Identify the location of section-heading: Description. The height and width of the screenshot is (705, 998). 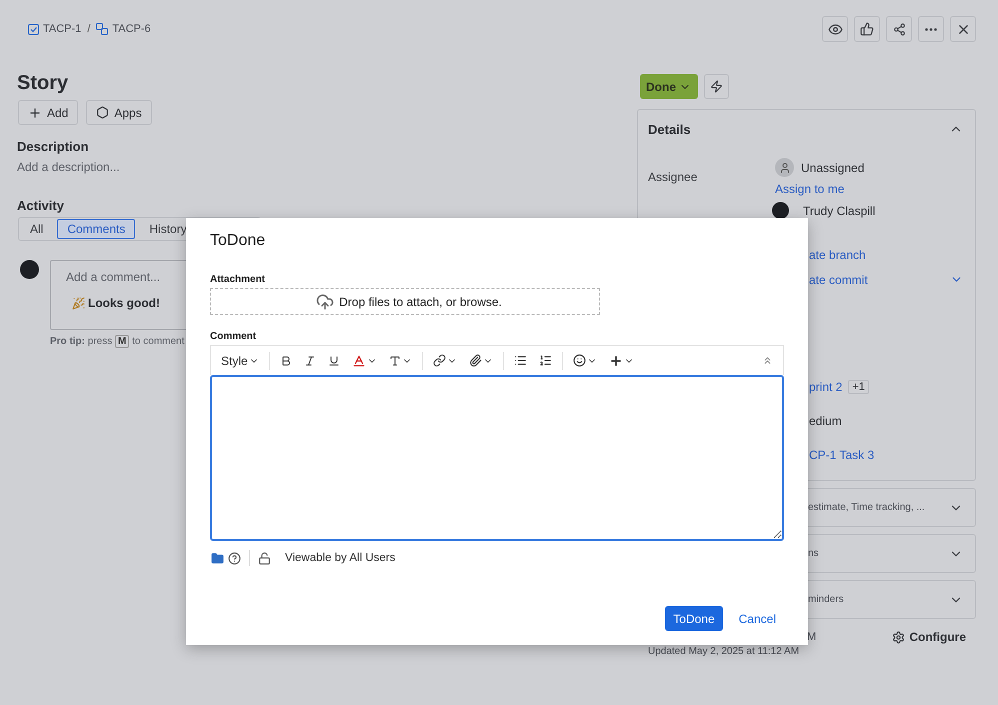
(53, 146).